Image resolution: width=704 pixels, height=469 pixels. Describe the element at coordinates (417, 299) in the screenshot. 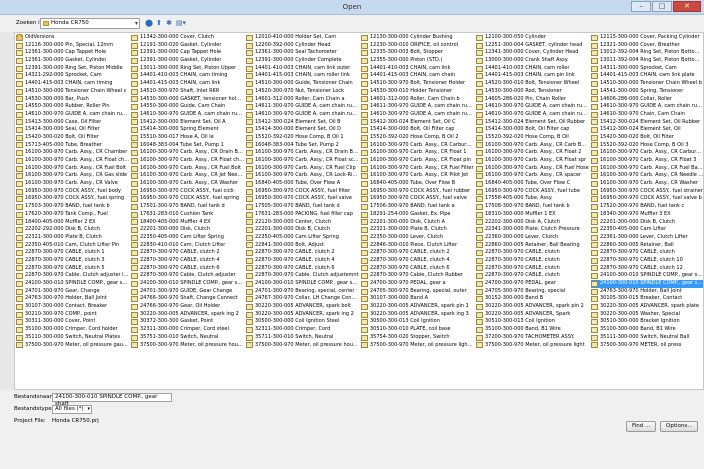

I see `file-item: 30107-300-000 Band A` at that location.